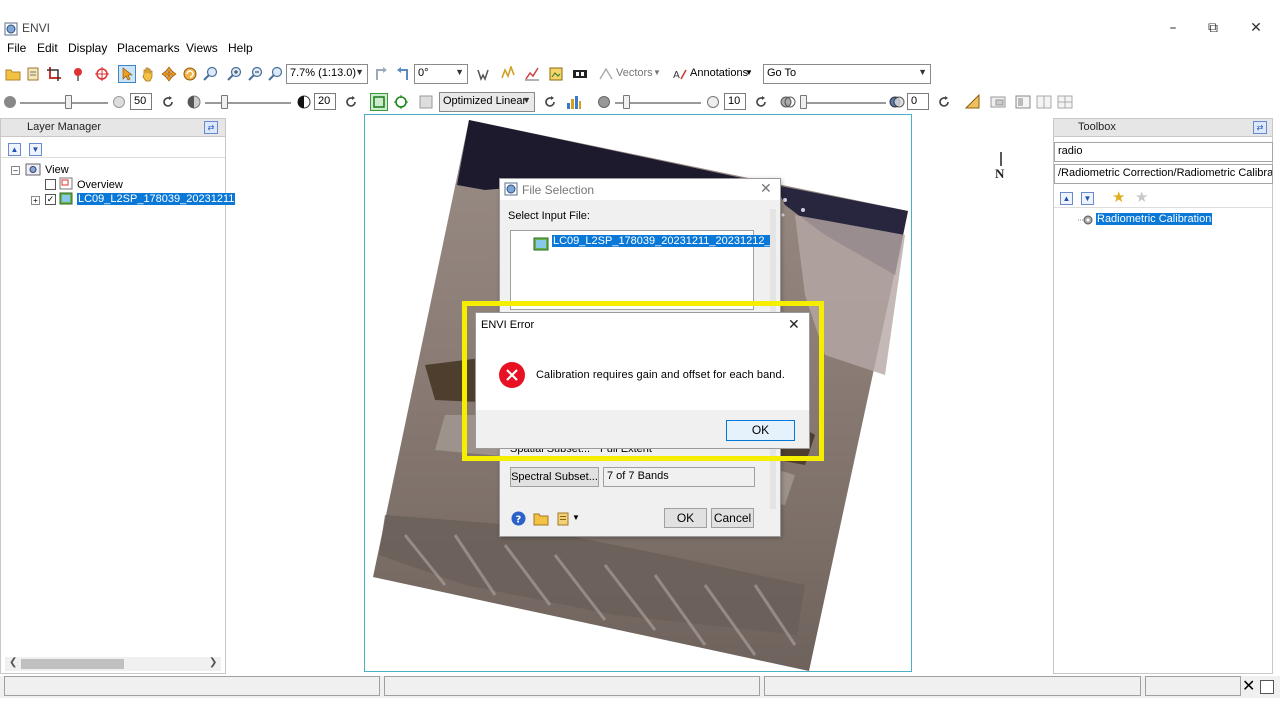  What do you see at coordinates (13, 662) in the screenshot?
I see `scroll-left-icon: ❮` at bounding box center [13, 662].